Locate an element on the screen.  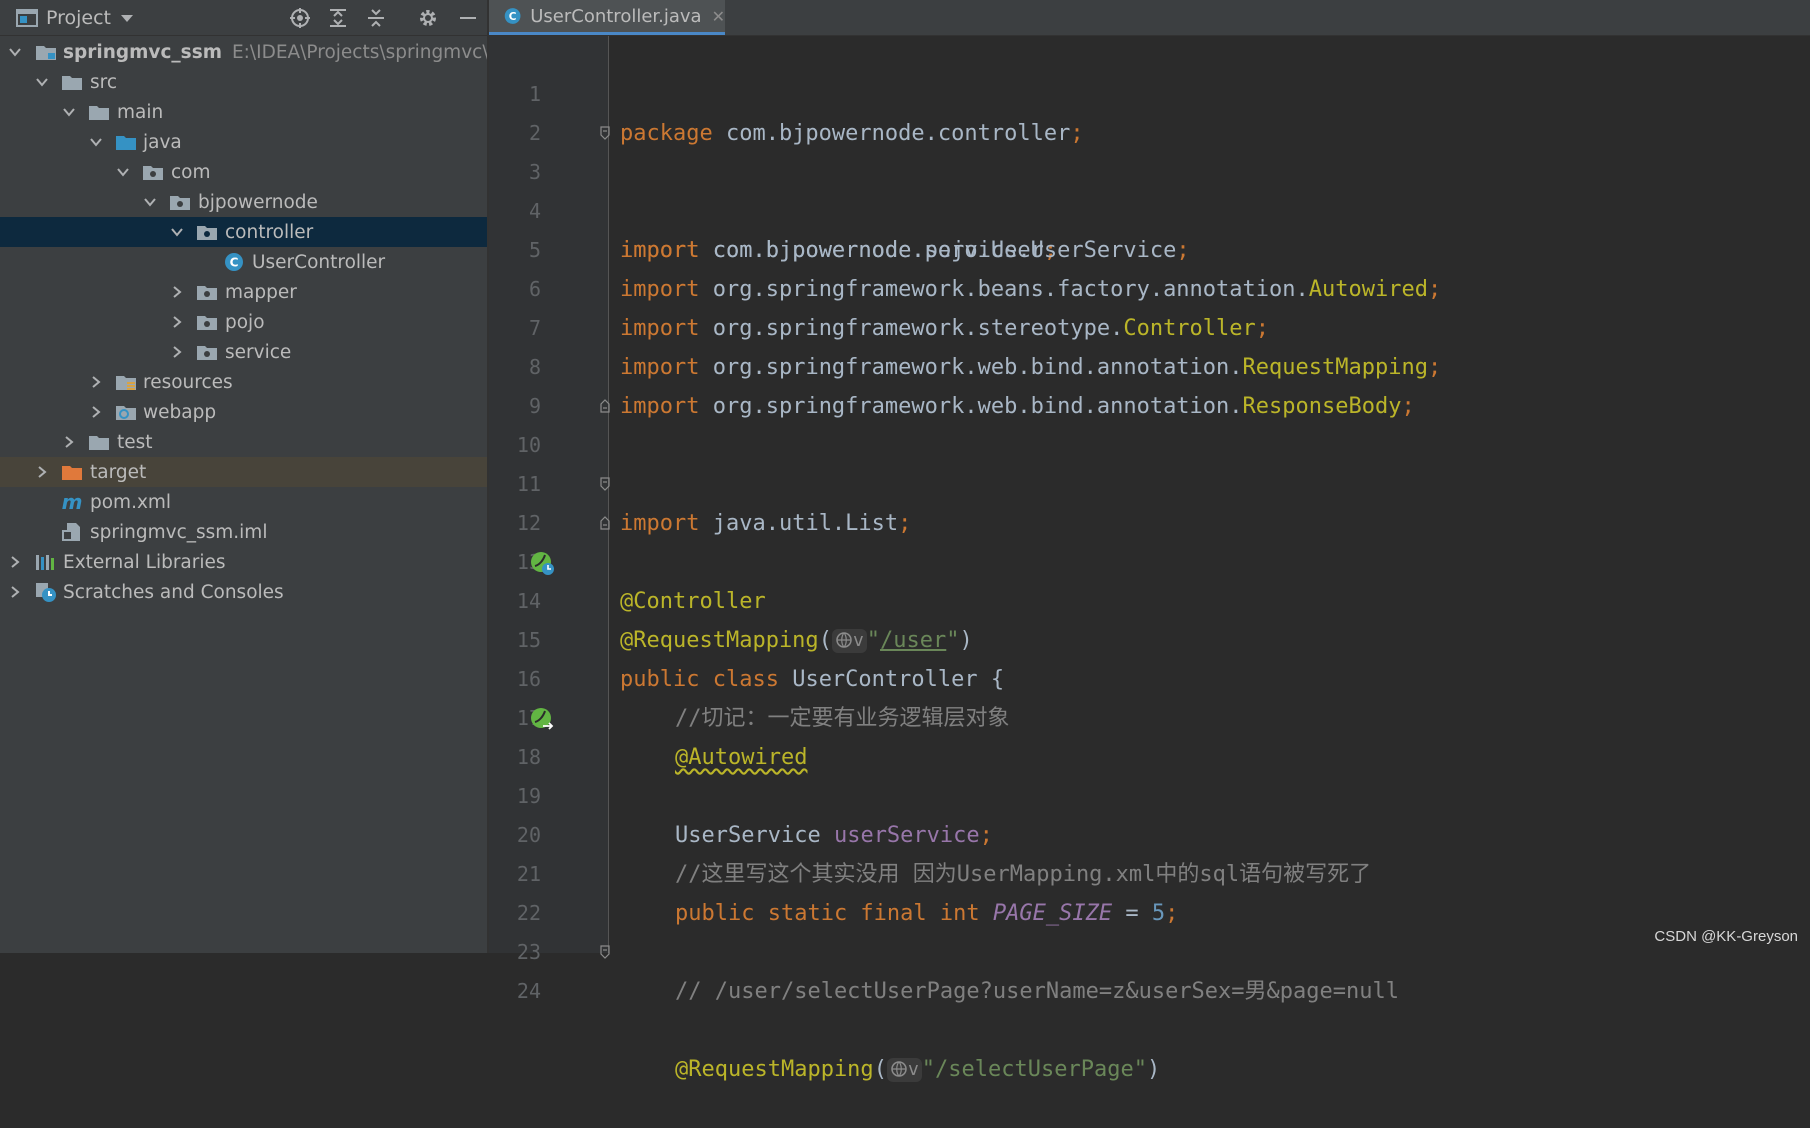
libraries-icon is located at coordinates (46, 562).